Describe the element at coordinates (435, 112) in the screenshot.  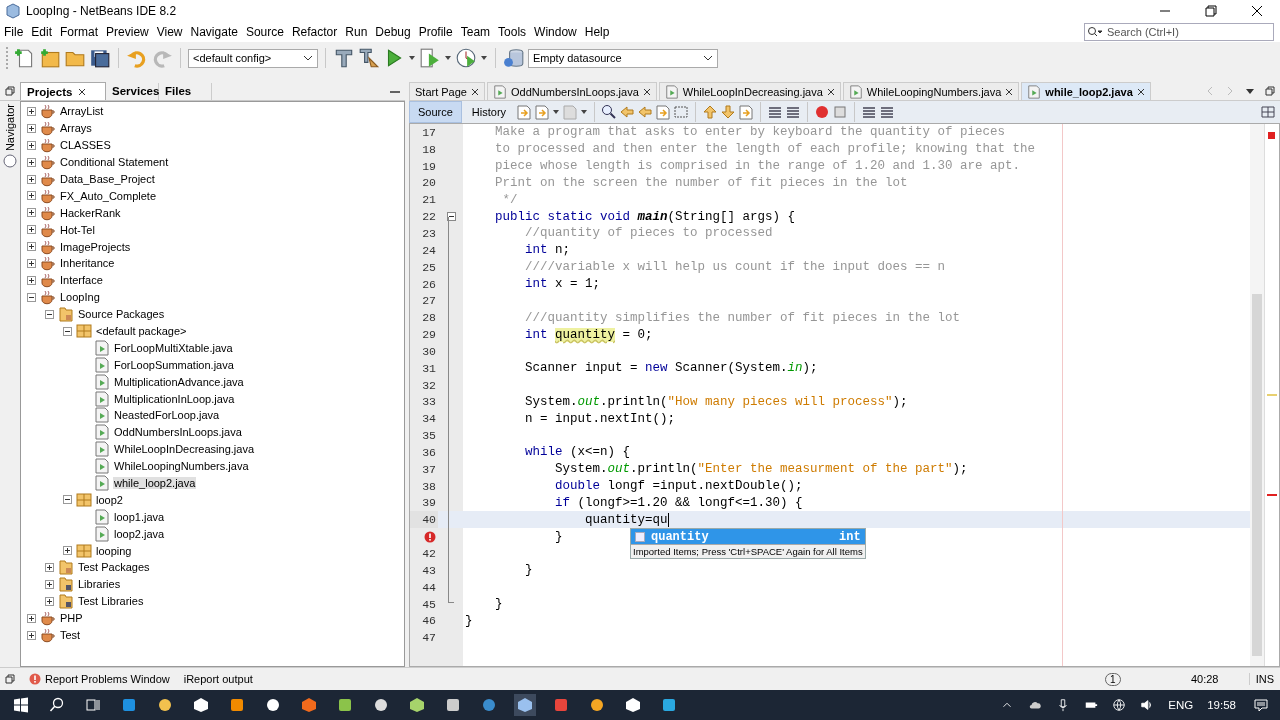
I see `view-tab: Source` at that location.